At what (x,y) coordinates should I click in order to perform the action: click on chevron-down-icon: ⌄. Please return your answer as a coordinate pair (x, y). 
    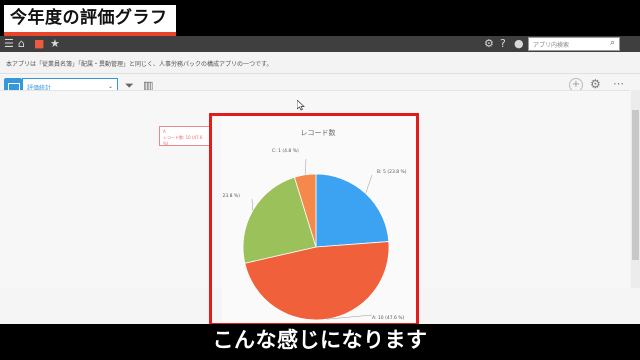
    Looking at the image, I should click on (110, 86).